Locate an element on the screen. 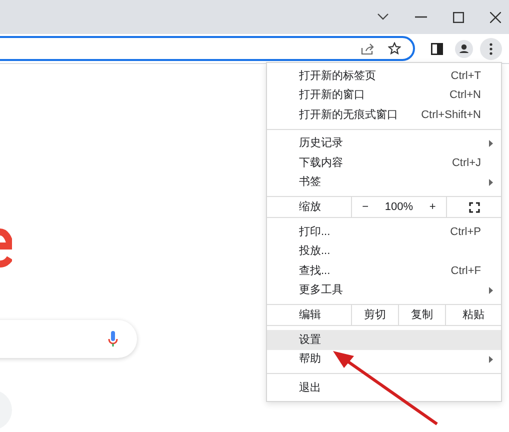 The height and width of the screenshot is (432, 509). star-icon is located at coordinates (394, 48).